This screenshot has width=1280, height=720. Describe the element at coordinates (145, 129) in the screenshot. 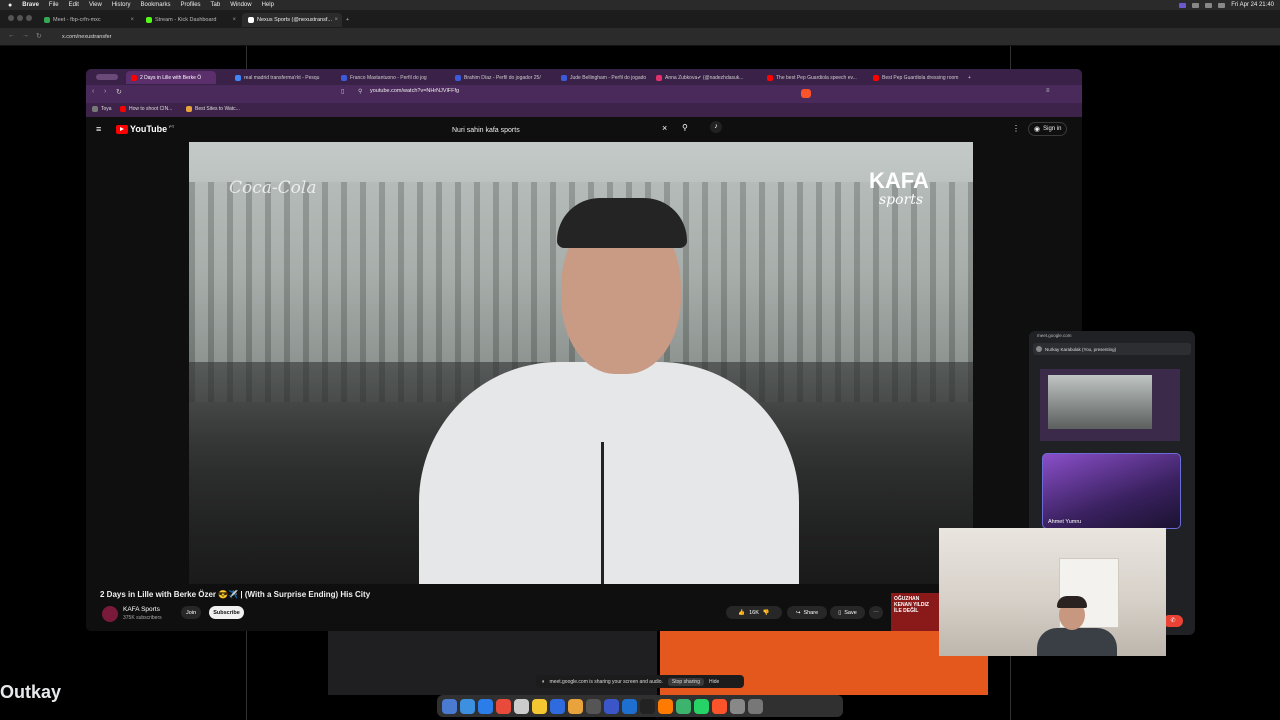

I see `youtube-logo: YouTube PT` at that location.